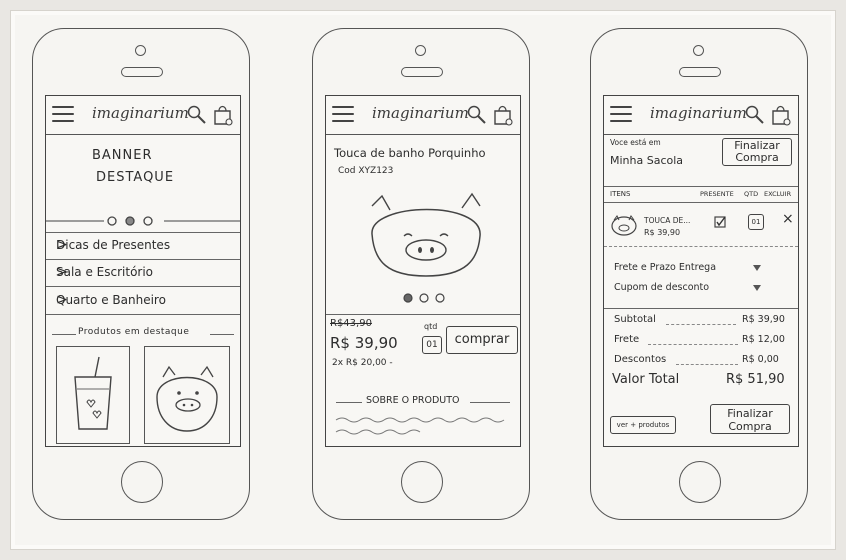  I want to click on buy-button: comprar, so click(482, 340).